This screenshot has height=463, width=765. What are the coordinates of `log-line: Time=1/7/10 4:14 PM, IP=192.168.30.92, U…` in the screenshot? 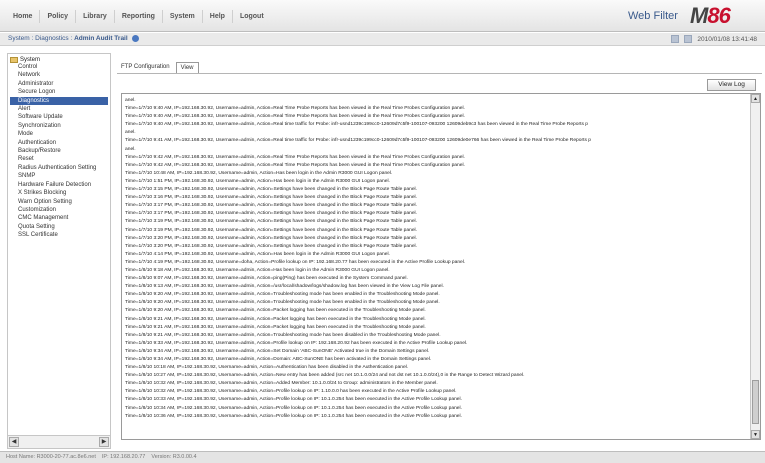 It's located at (257, 254).